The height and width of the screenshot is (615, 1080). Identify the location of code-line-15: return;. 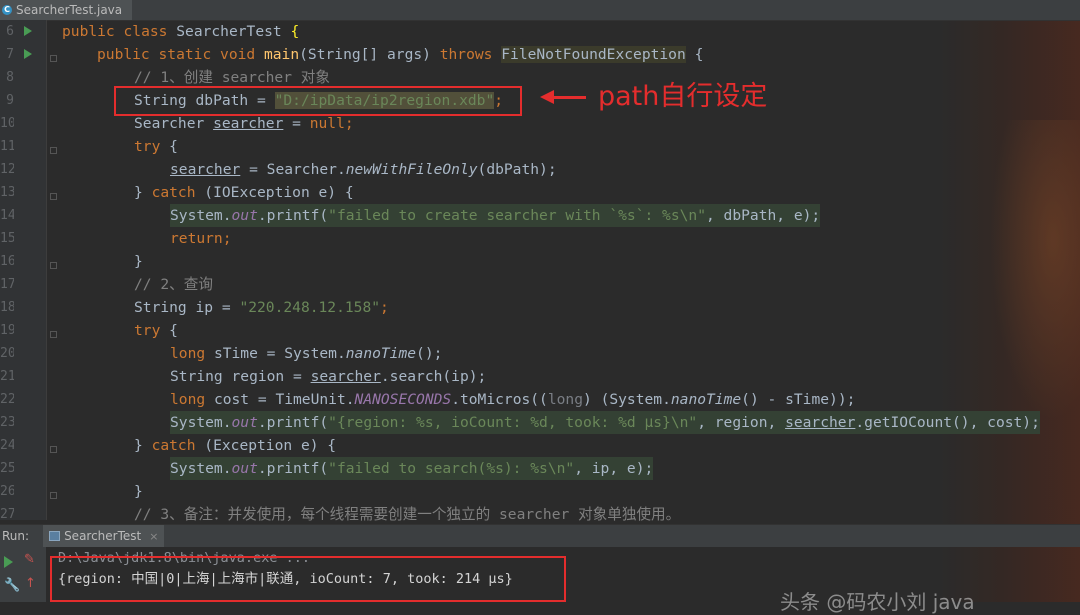
(201, 238).